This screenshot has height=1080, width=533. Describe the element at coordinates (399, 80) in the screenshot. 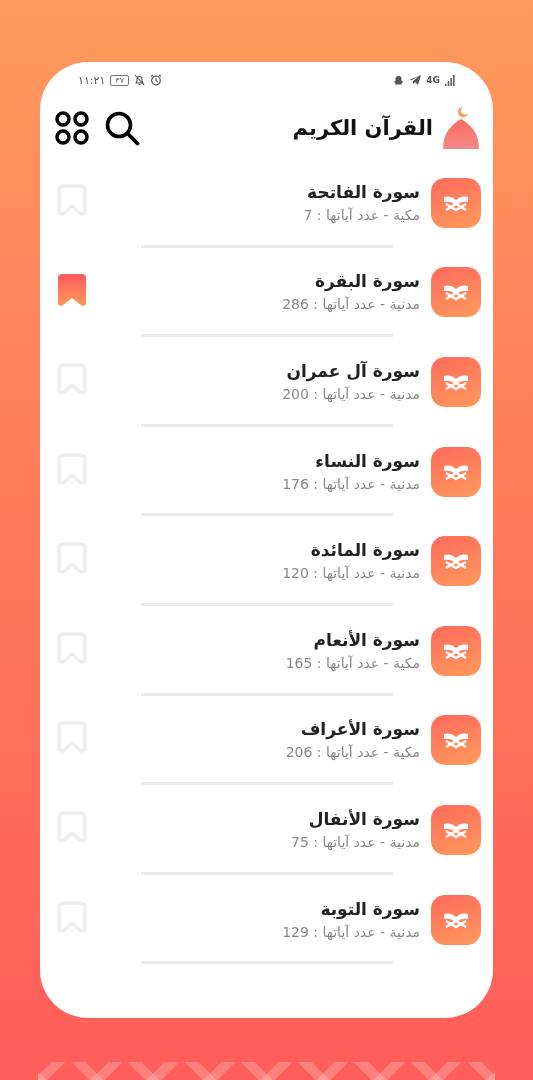

I see `ghost-icon` at that location.